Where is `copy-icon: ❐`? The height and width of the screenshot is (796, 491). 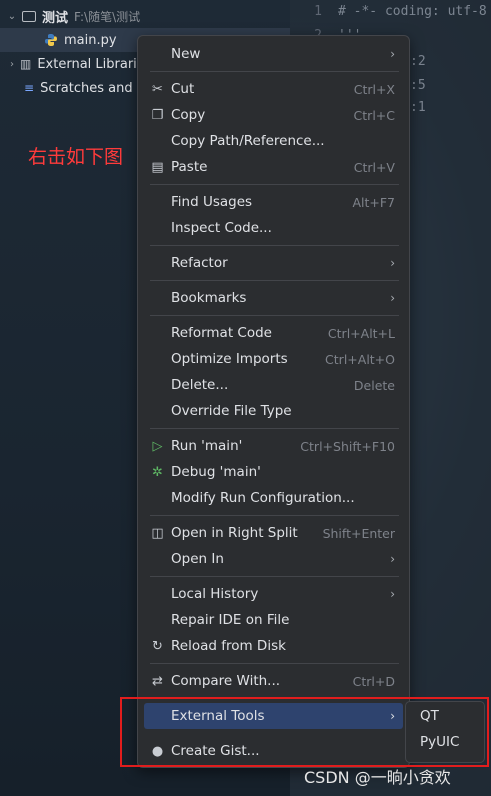 copy-icon: ❐ is located at coordinates (157, 115).